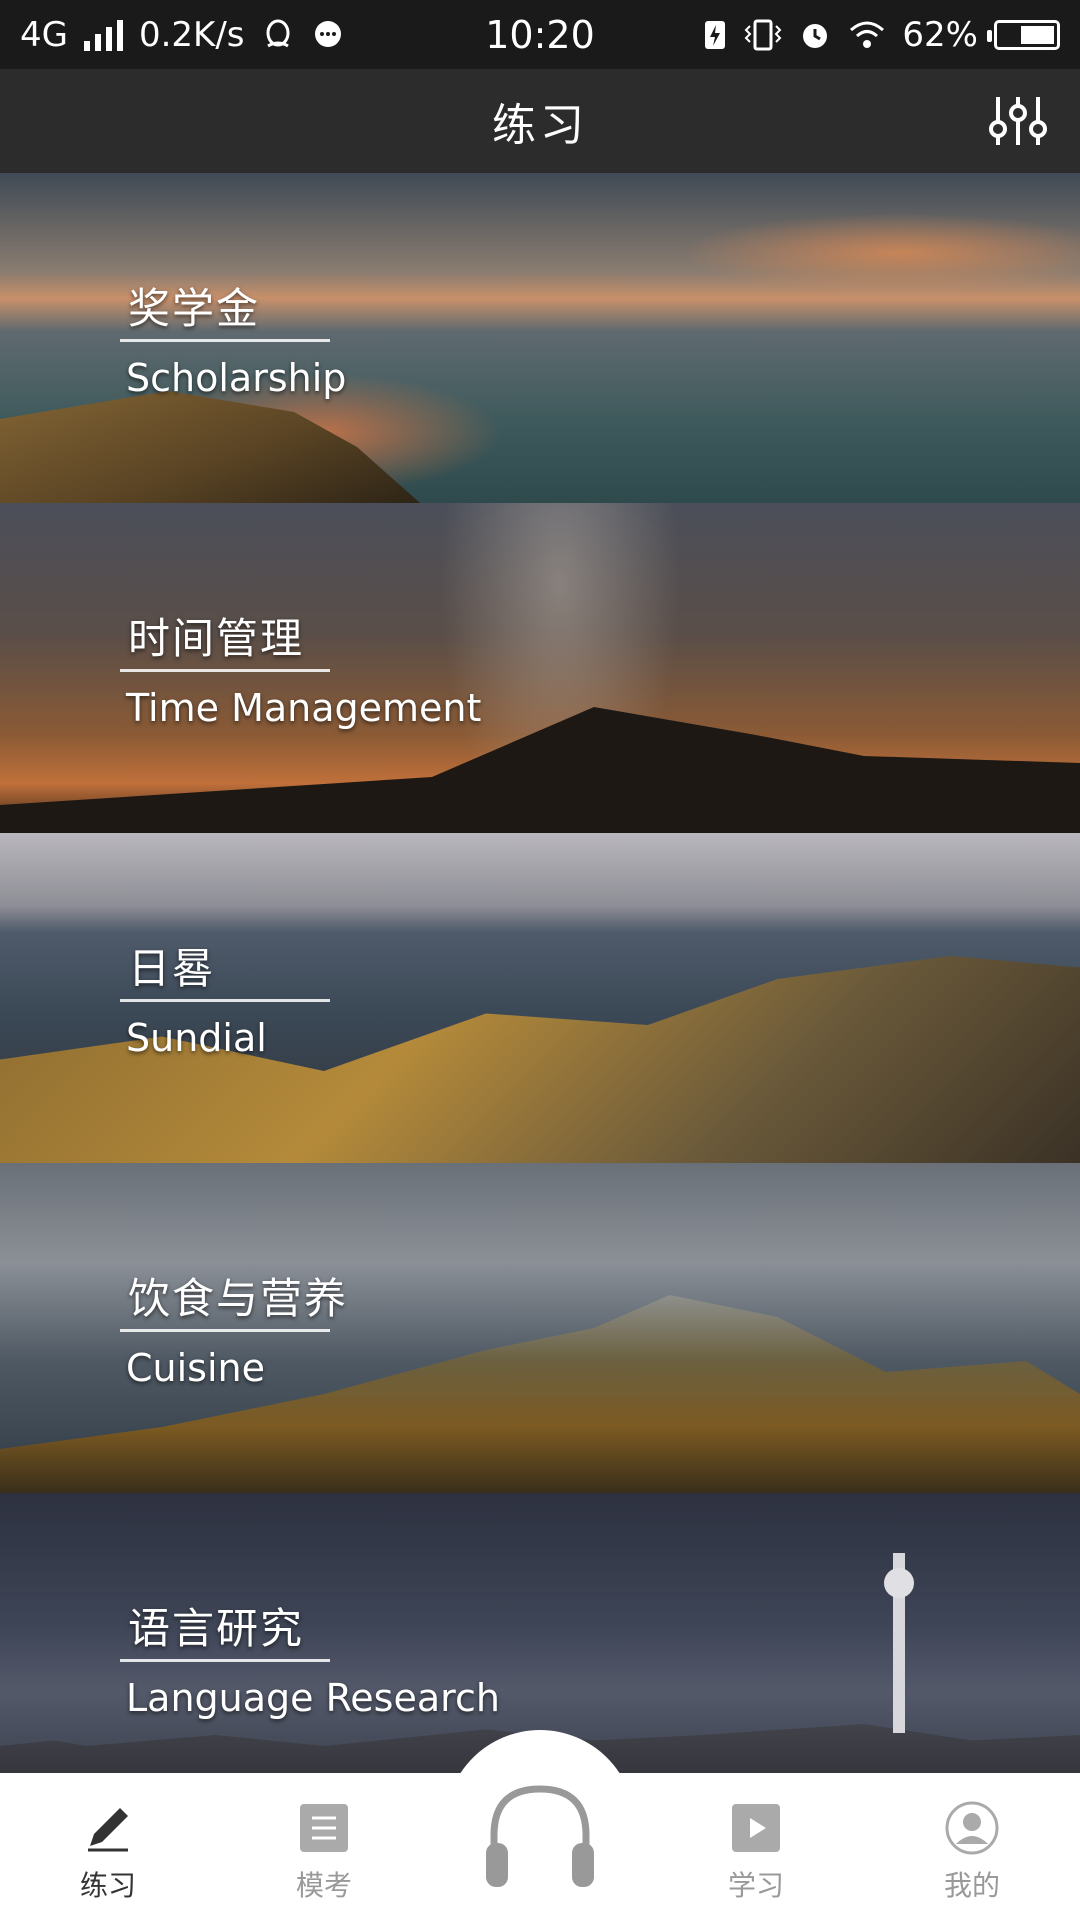 The height and width of the screenshot is (1920, 1080). I want to click on play-icon, so click(756, 1828).